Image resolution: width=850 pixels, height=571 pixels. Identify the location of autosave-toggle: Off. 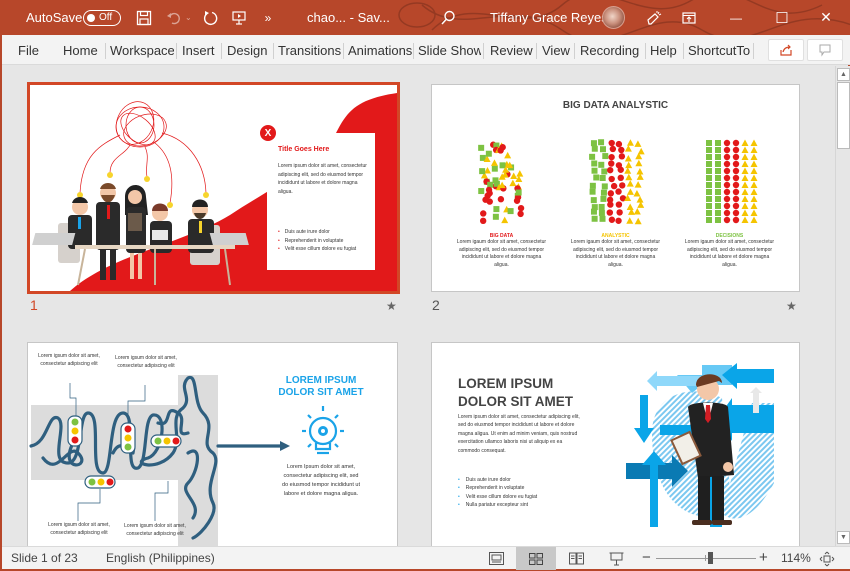
(102, 17).